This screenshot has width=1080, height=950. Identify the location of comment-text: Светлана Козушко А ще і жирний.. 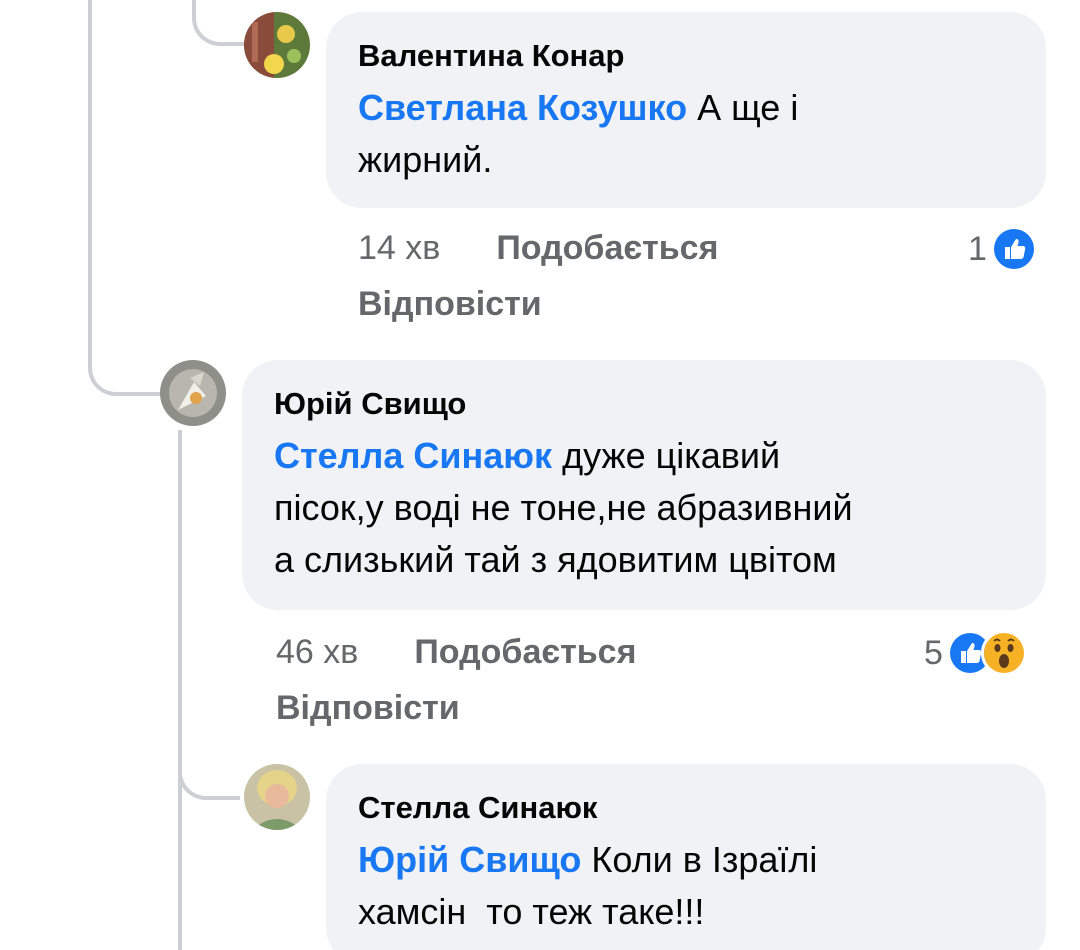
(686, 134).